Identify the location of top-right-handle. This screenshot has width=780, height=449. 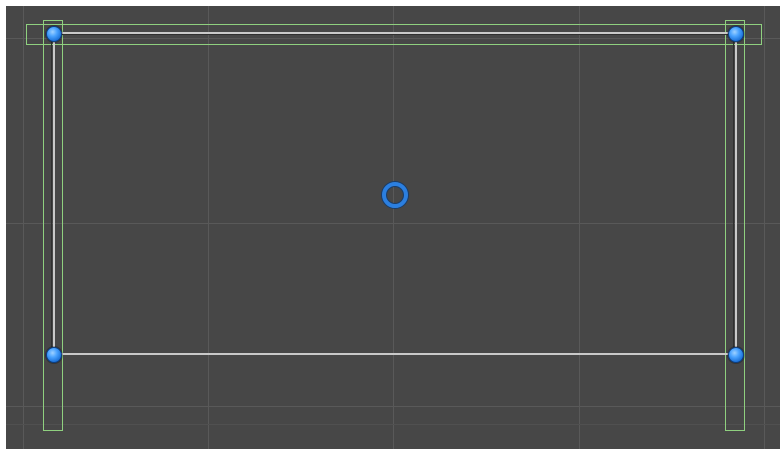
(736, 34).